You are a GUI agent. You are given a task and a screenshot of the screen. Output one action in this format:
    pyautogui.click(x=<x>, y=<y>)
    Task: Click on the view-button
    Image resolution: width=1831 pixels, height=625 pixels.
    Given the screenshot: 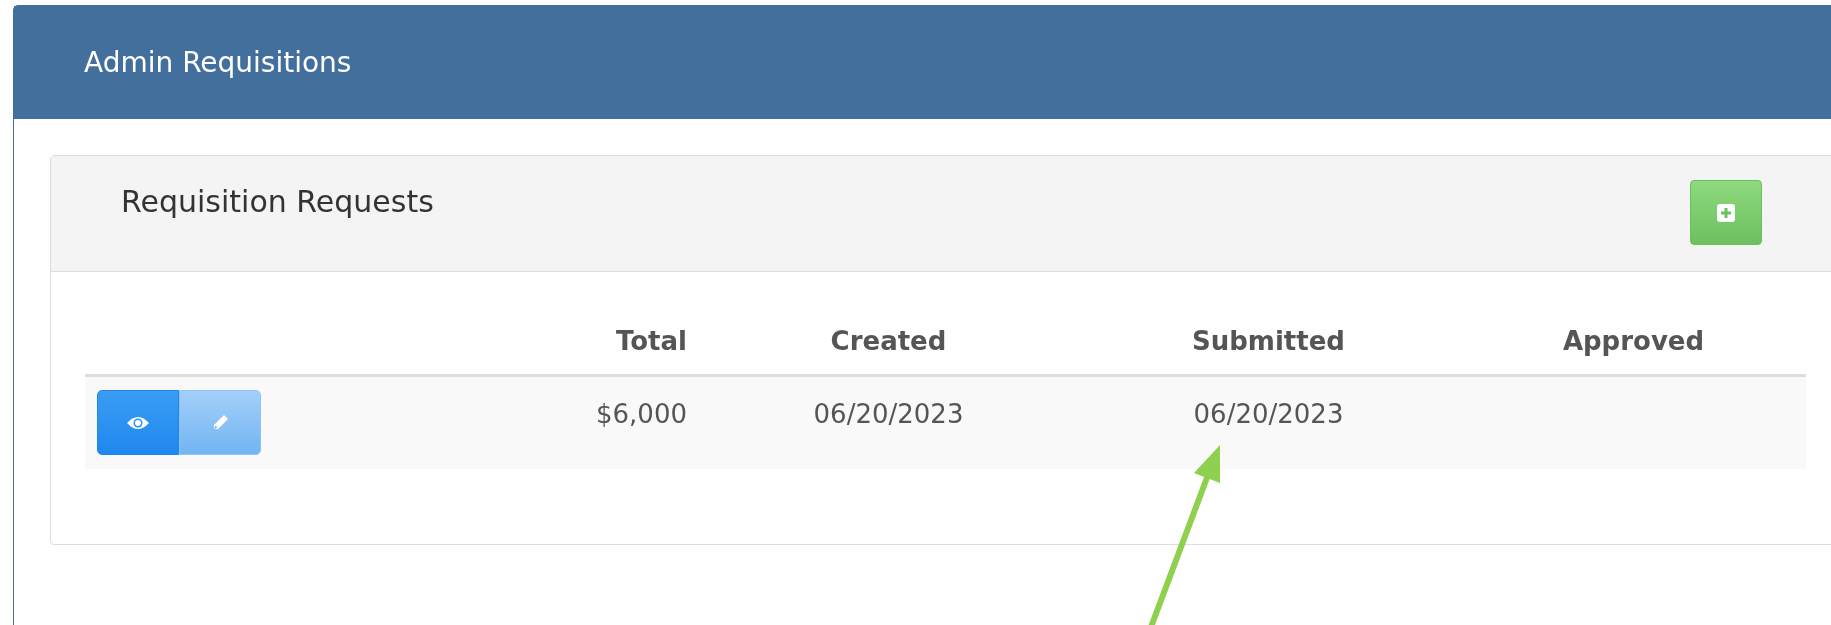 What is the action you would take?
    pyautogui.click(x=138, y=422)
    